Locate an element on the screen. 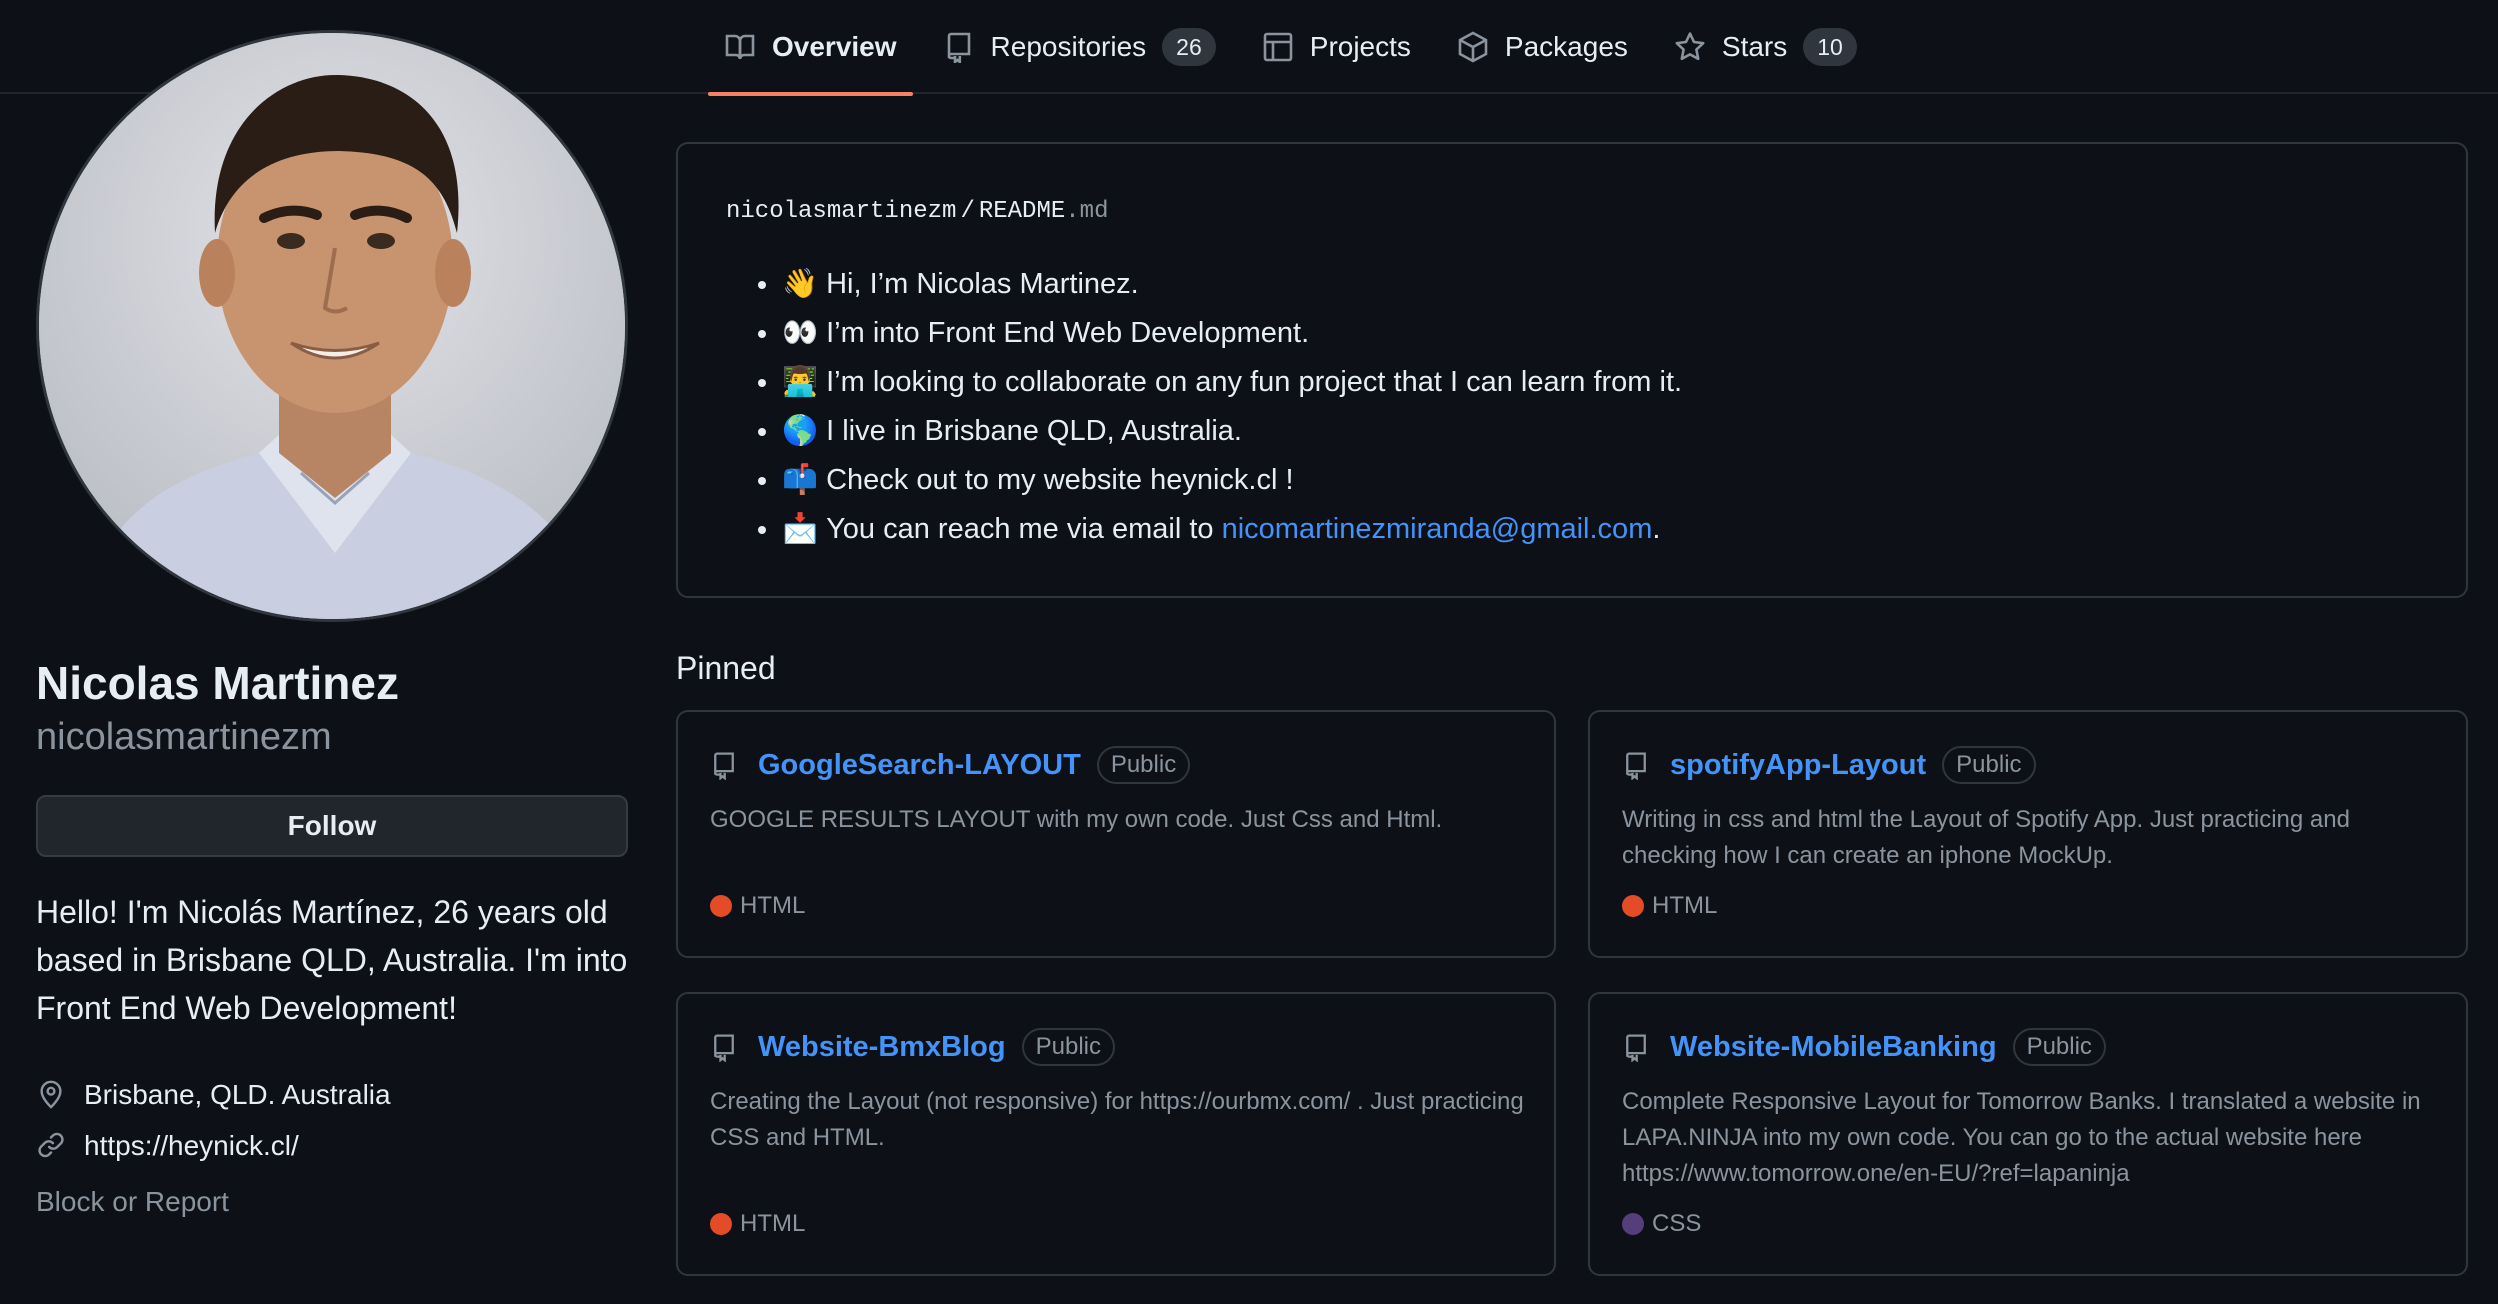  profile-username: nicolasmartinezm is located at coordinates (184, 737).